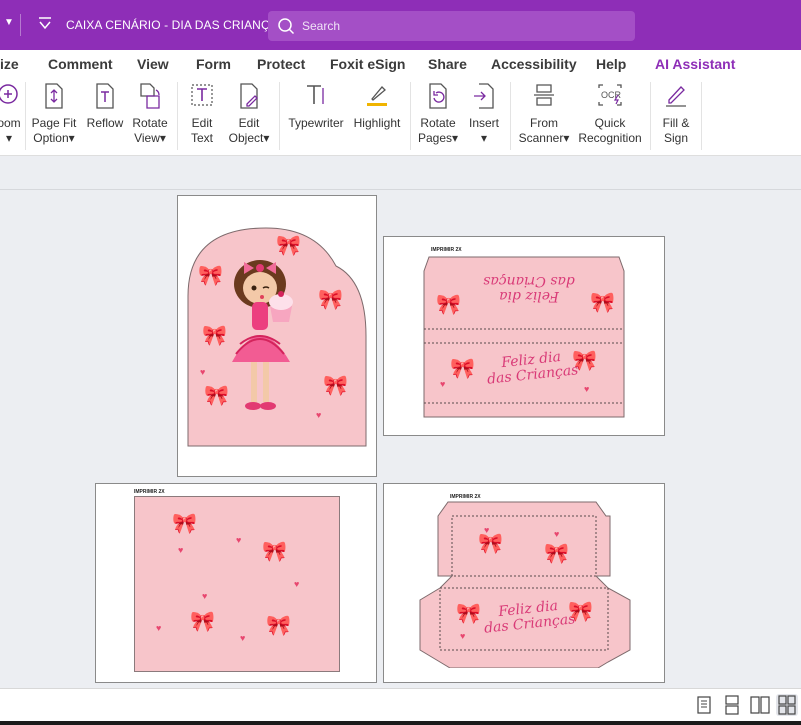 This screenshot has height=725, width=801. What do you see at coordinates (316, 123) in the screenshot?
I see `typewriter-label: Typewriter` at bounding box center [316, 123].